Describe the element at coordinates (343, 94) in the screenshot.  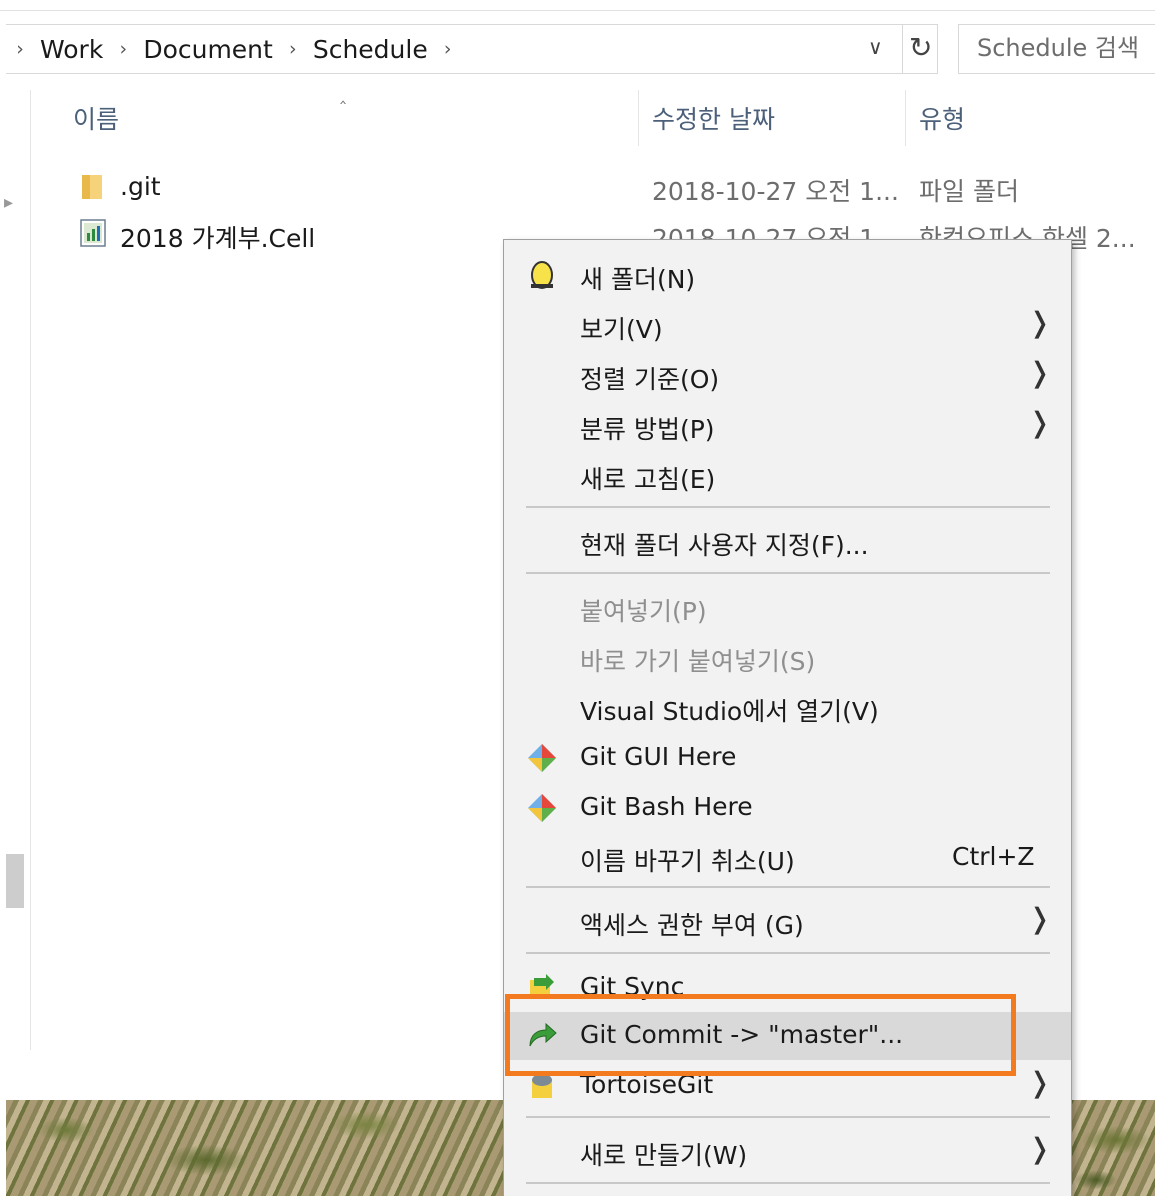
I see `sort-ascending-icon: ‸` at that location.